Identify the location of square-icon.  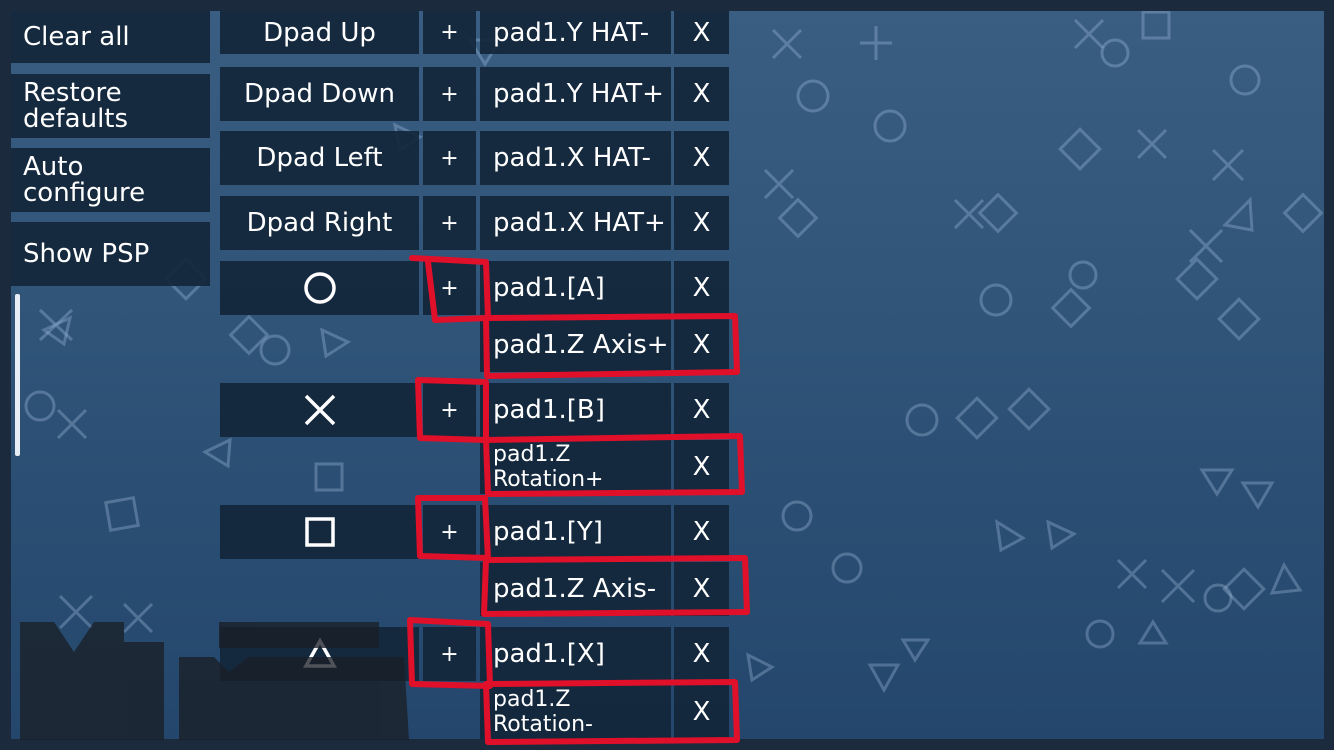
(319, 532).